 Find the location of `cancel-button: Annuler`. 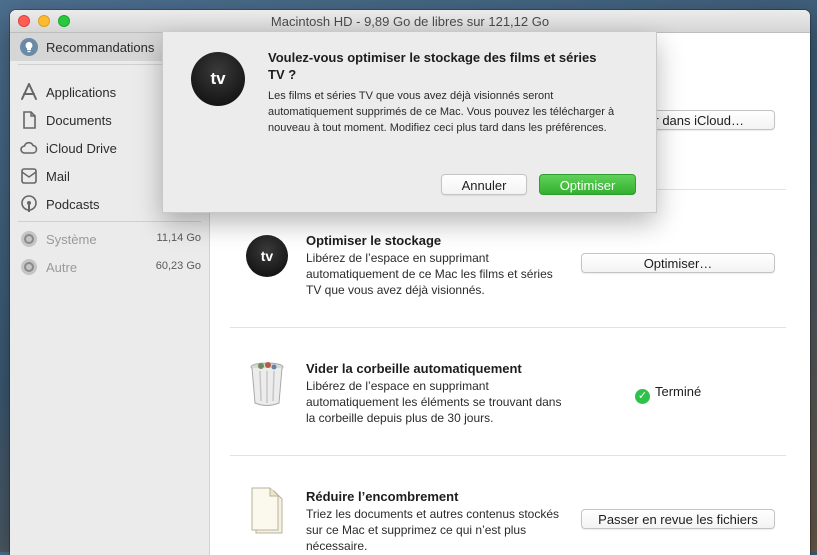

cancel-button: Annuler is located at coordinates (484, 184).